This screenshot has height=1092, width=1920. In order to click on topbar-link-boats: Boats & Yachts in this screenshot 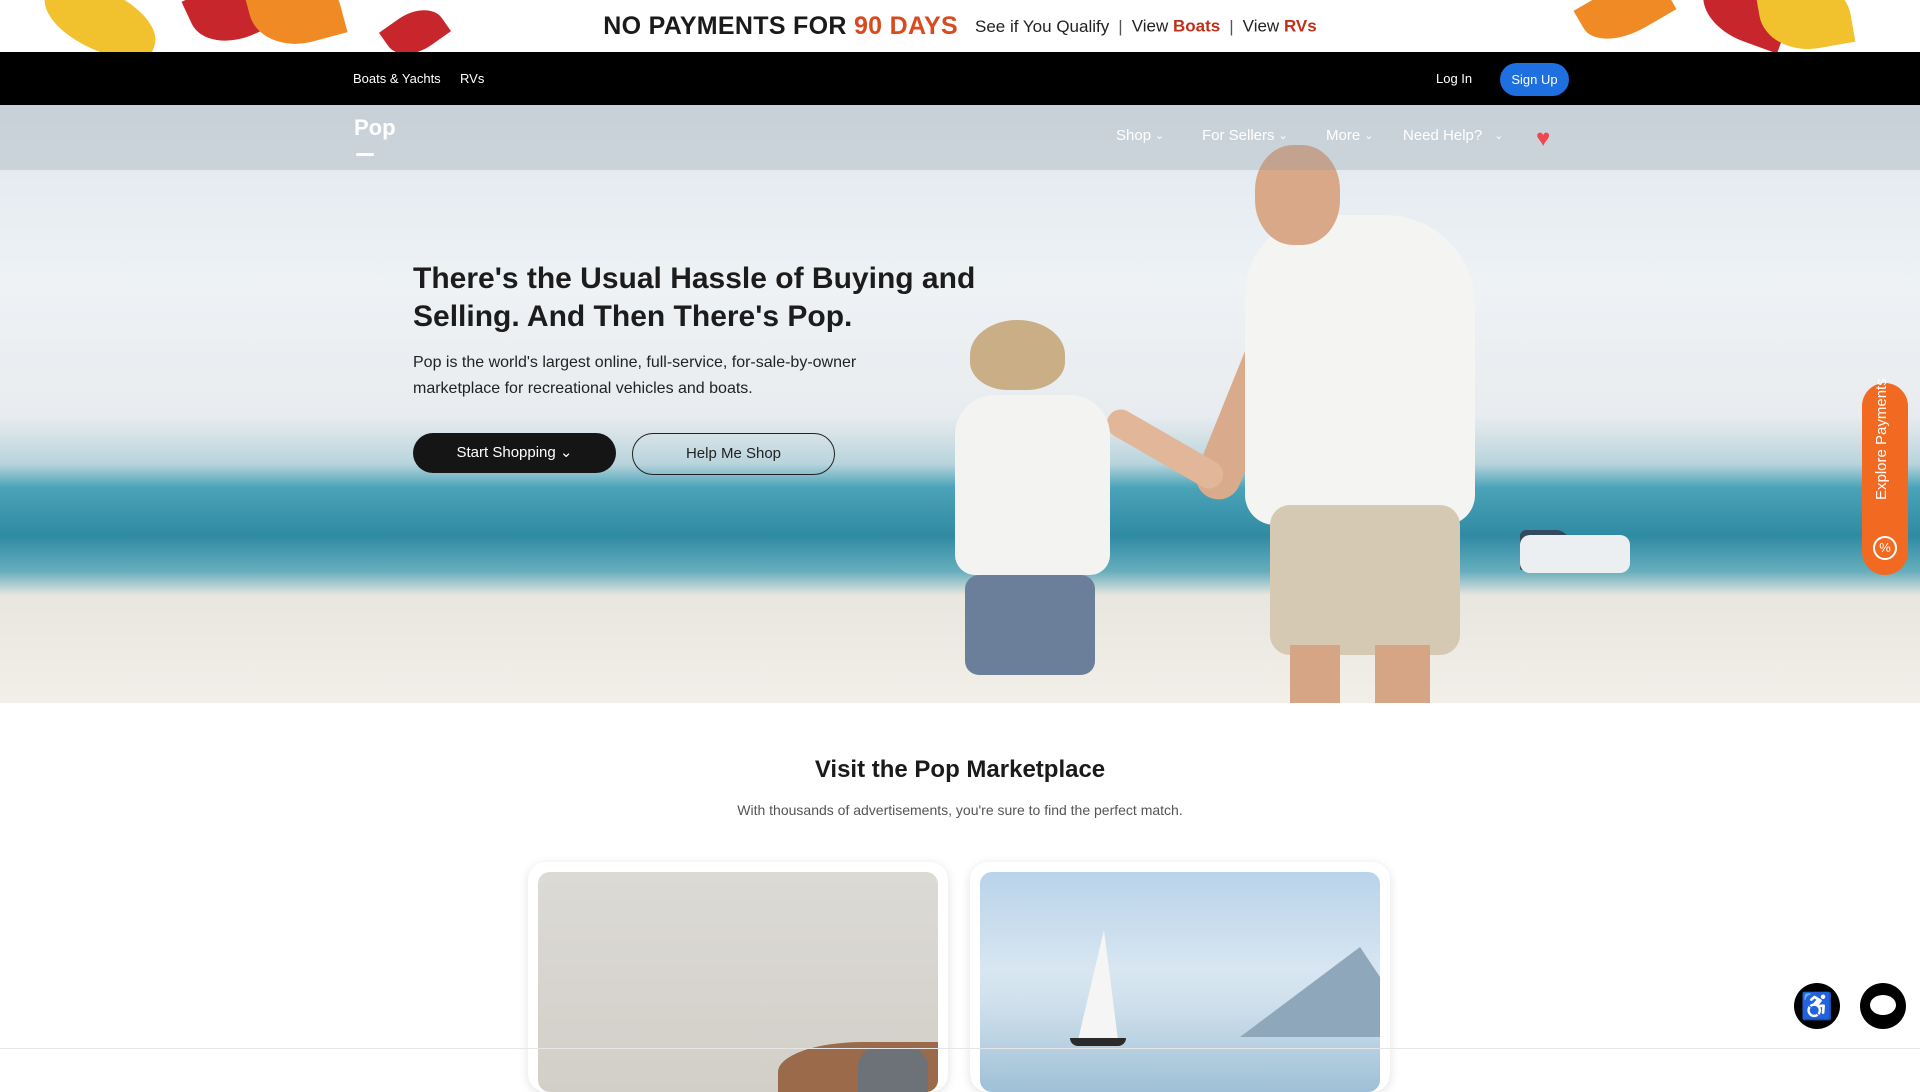, I will do `click(397, 78)`.